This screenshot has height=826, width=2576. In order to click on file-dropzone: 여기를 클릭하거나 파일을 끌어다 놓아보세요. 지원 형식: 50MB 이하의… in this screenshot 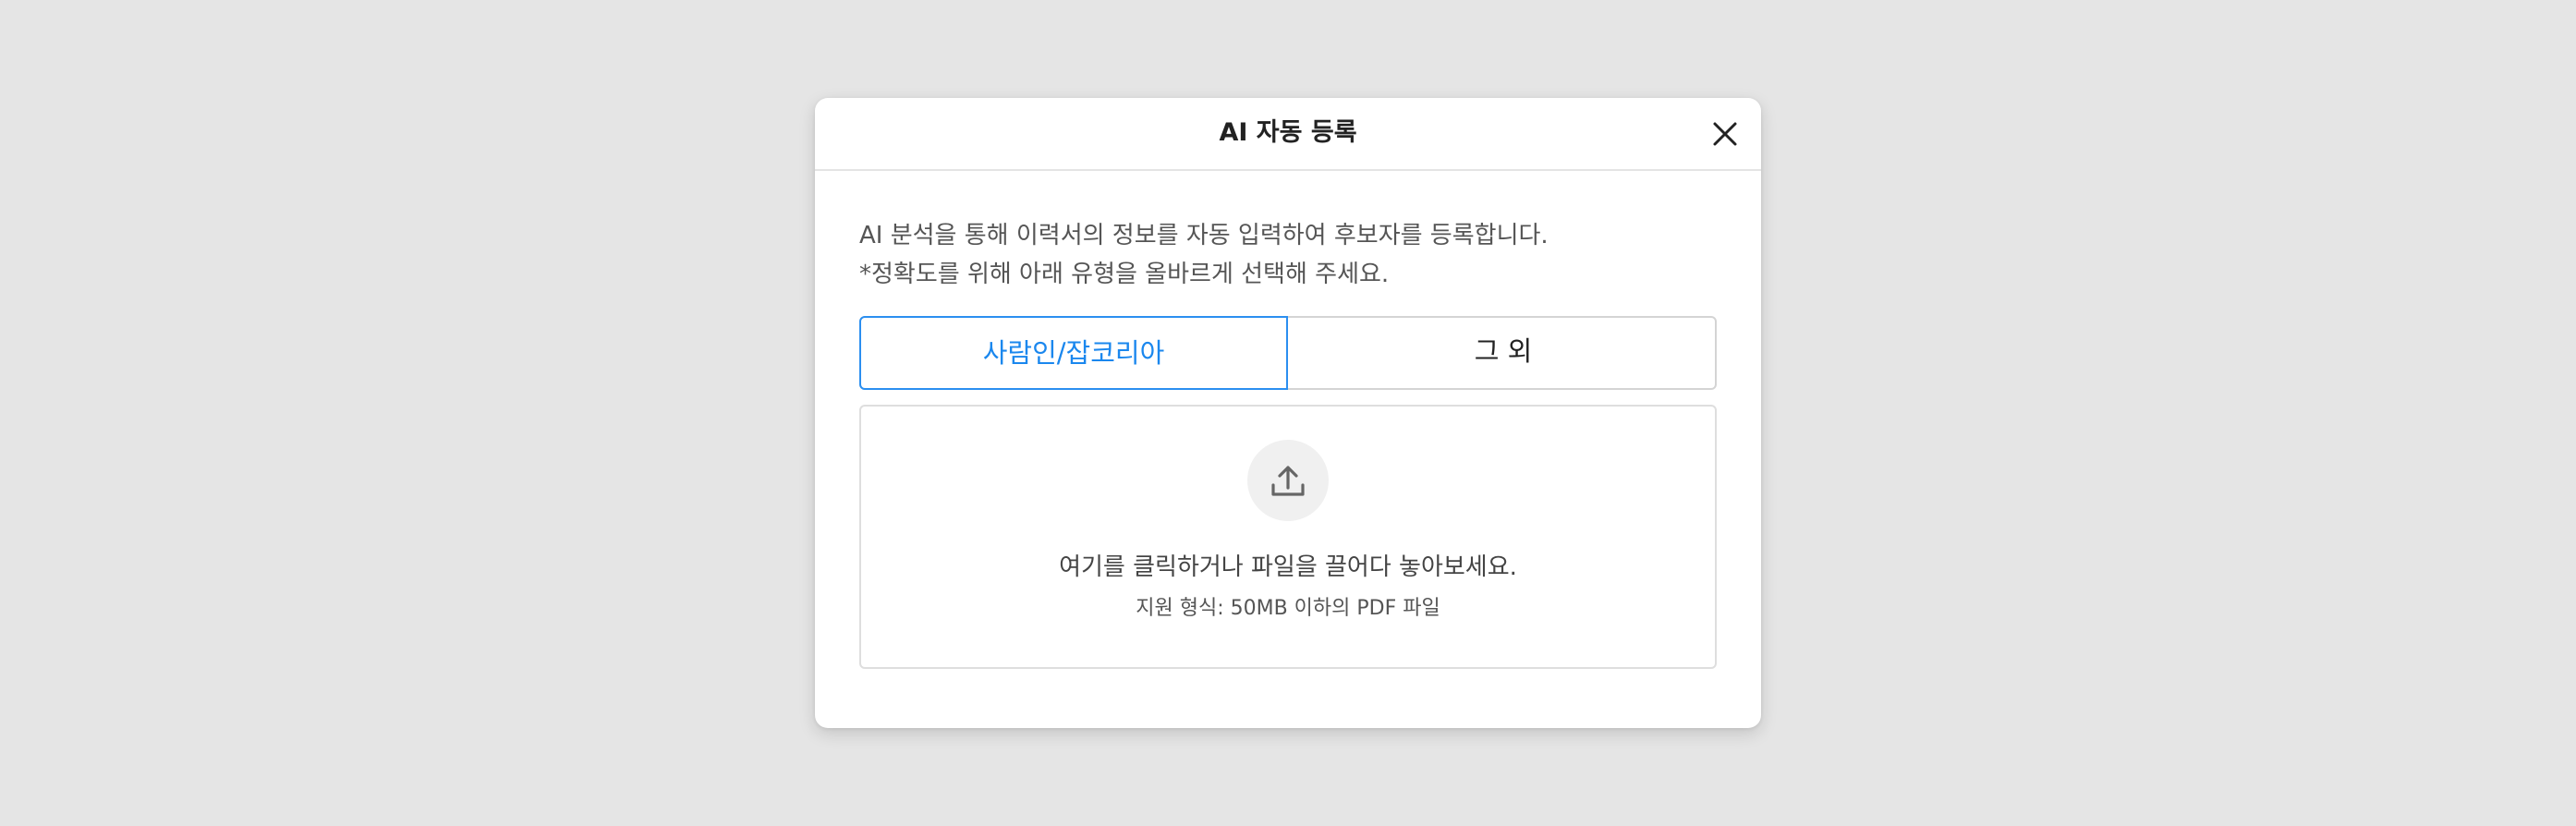, I will do `click(1288, 537)`.